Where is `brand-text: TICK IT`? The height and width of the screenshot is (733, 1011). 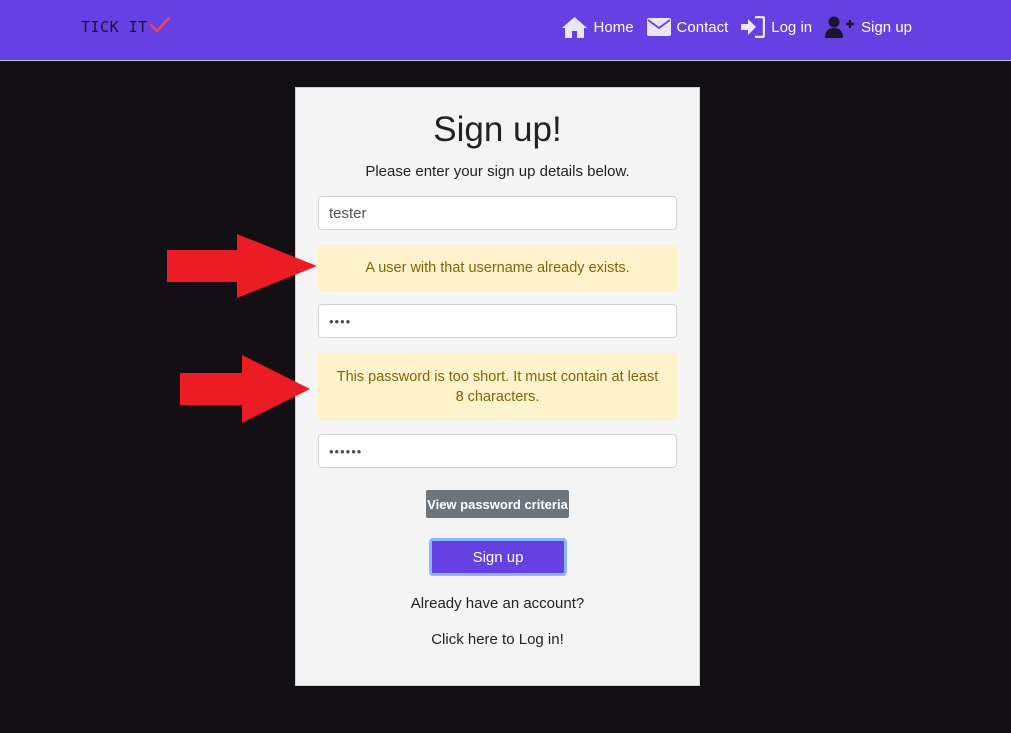
brand-text: TICK IT is located at coordinates (114, 27).